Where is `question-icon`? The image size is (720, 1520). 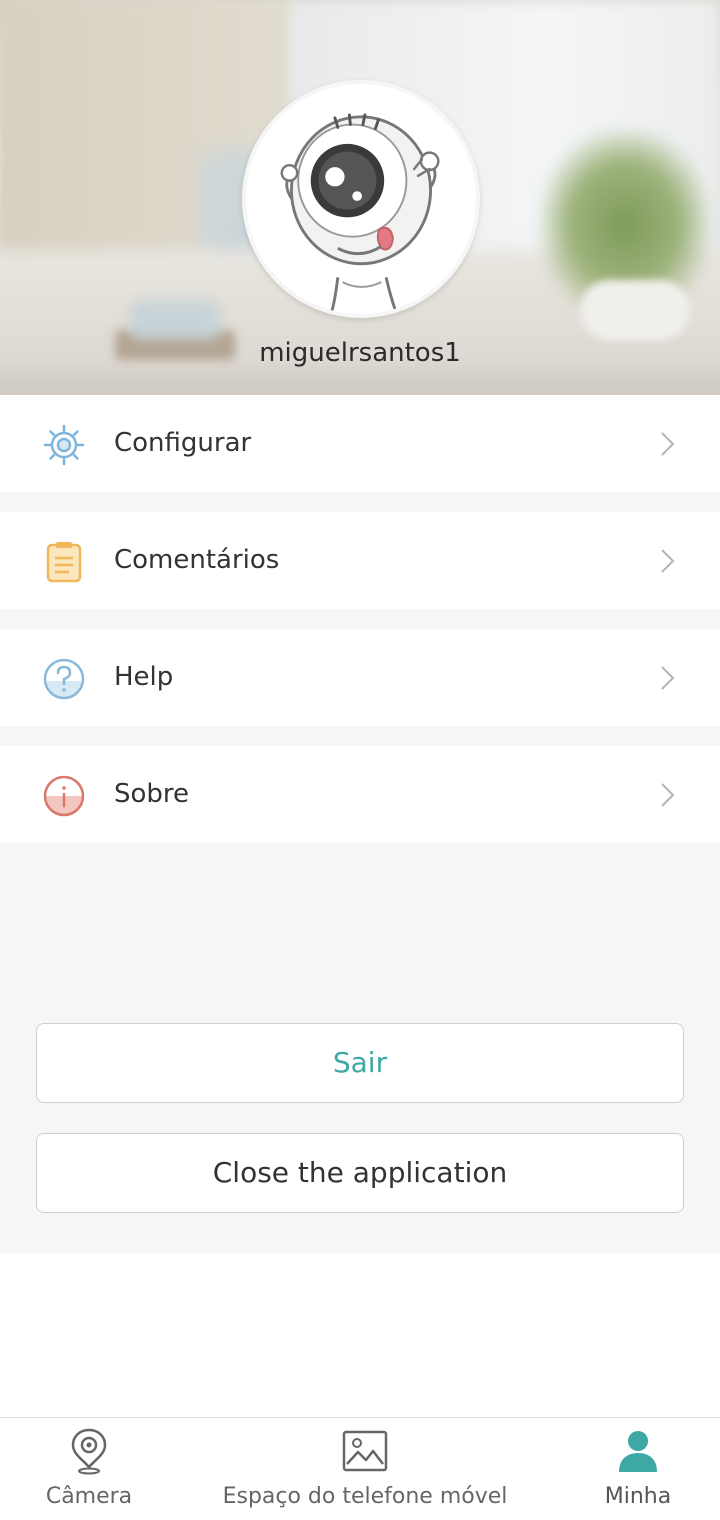 question-icon is located at coordinates (64, 679).